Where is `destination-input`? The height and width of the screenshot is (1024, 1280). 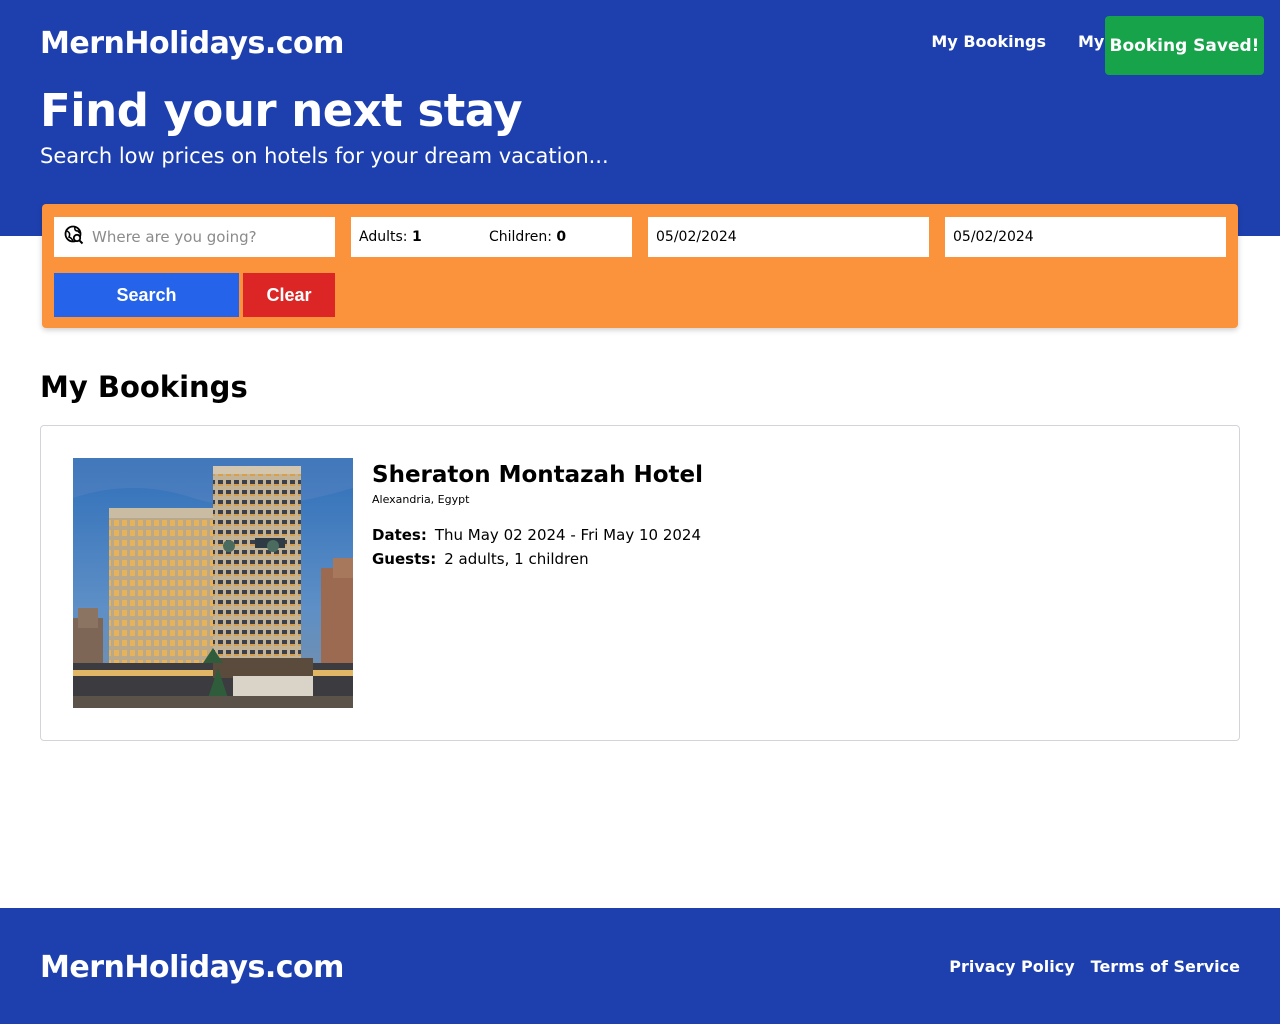 destination-input is located at coordinates (207, 237).